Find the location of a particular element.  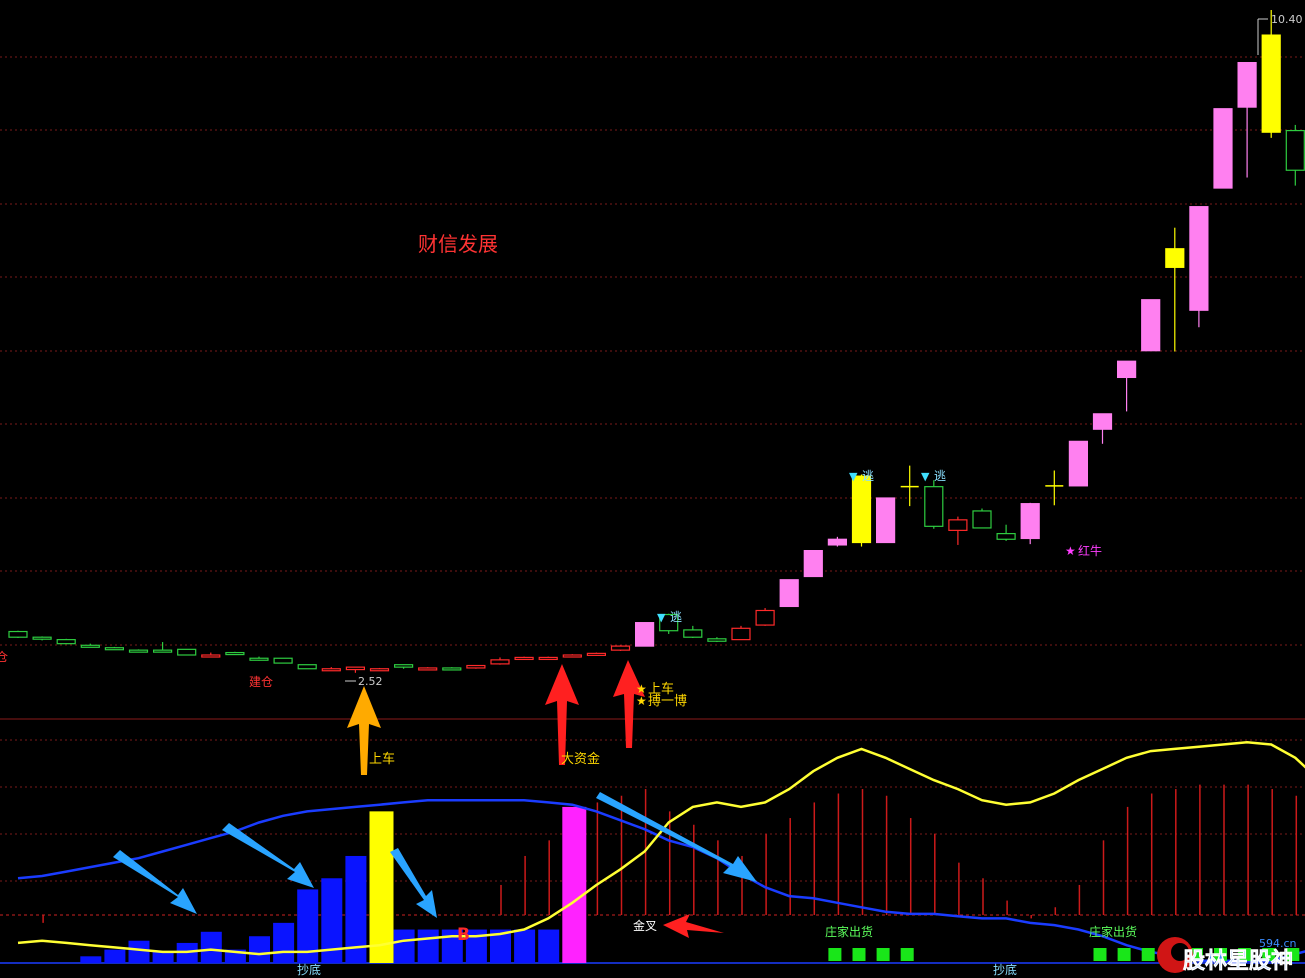

jincha-label: 金叉 is located at coordinates (645, 925).